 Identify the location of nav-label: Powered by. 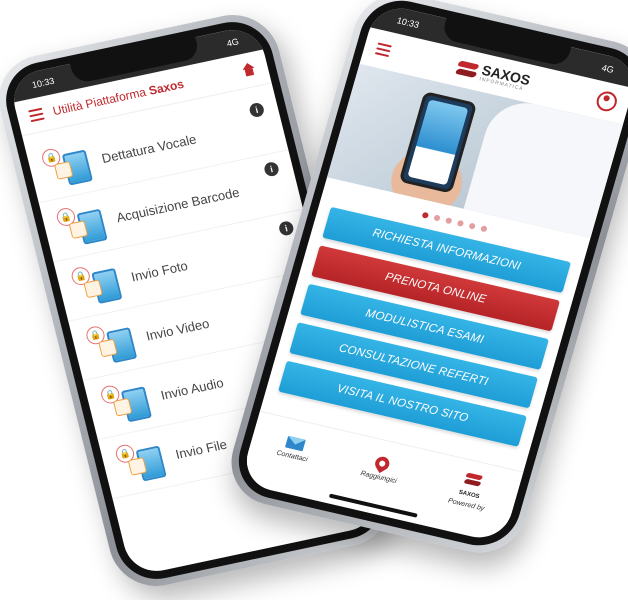
(466, 505).